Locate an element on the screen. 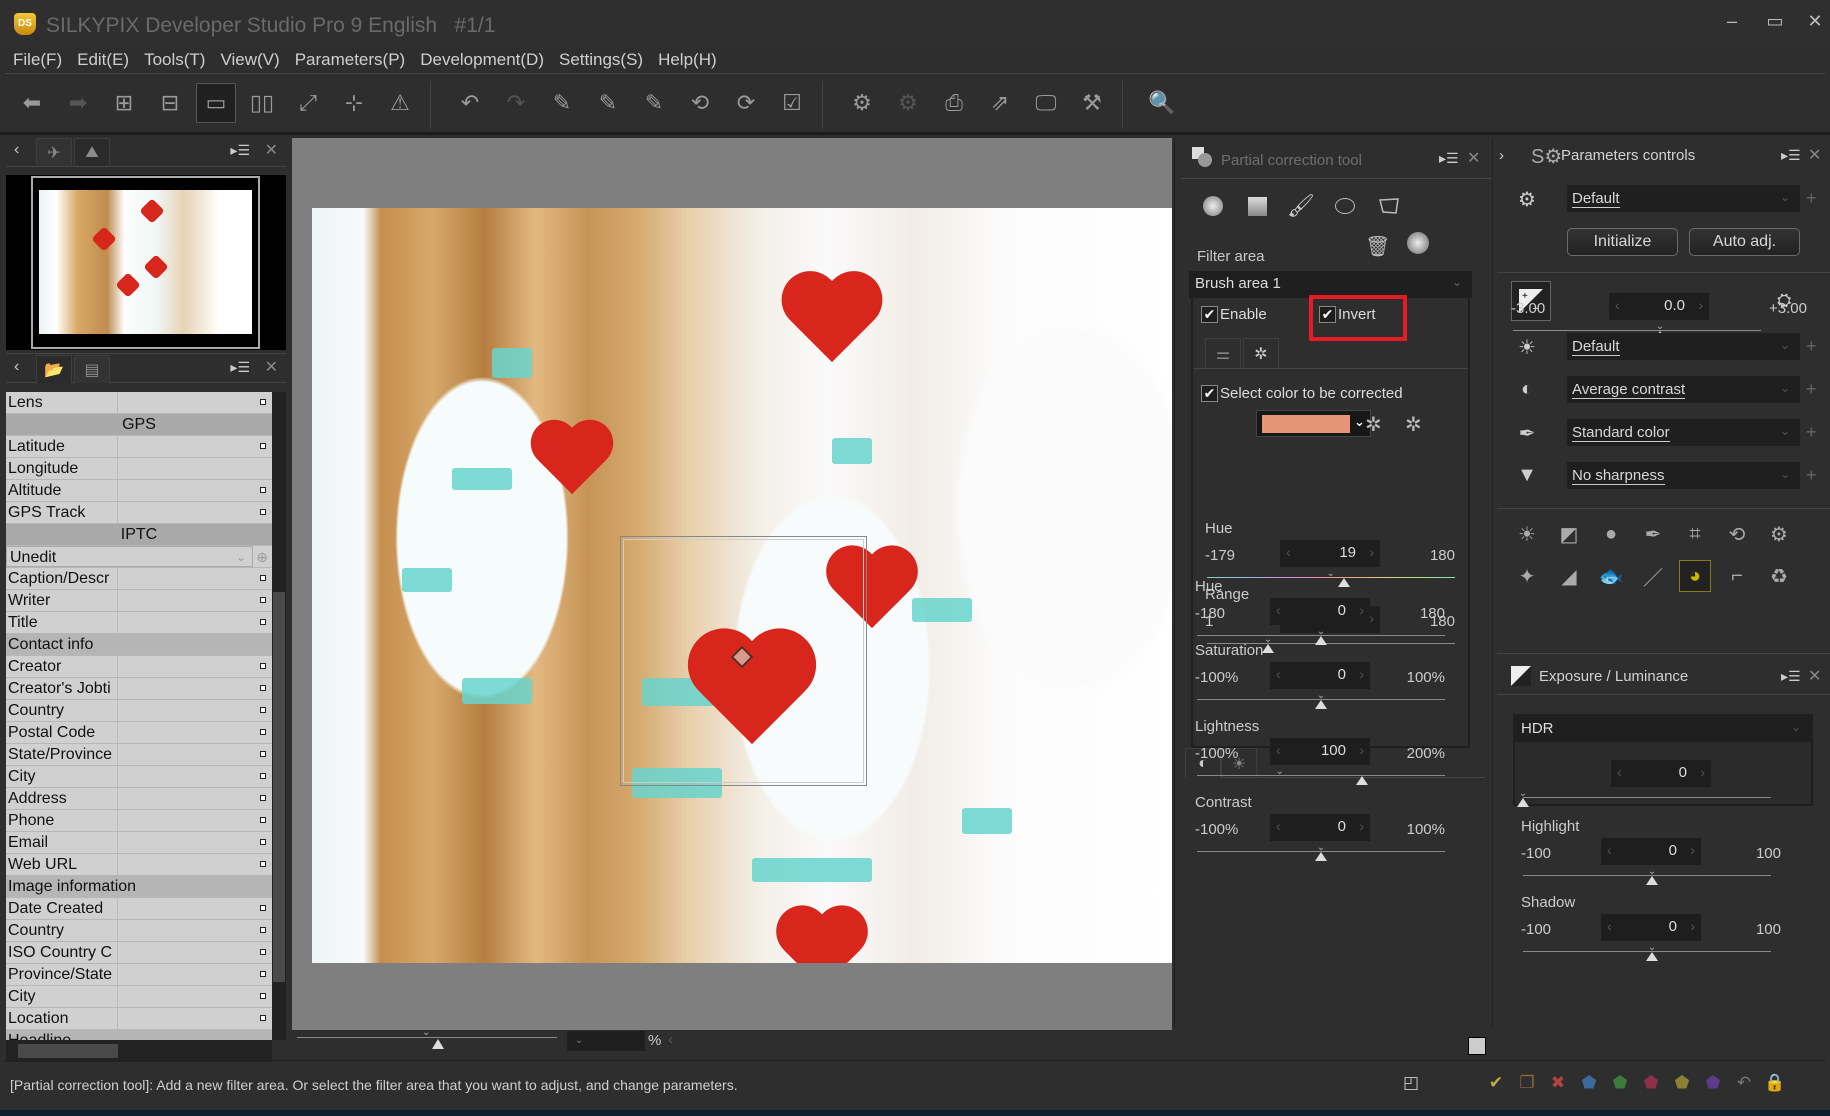 Image resolution: width=1830 pixels, height=1116 pixels. metadata-row: Creator's Jobti is located at coordinates (139, 689).